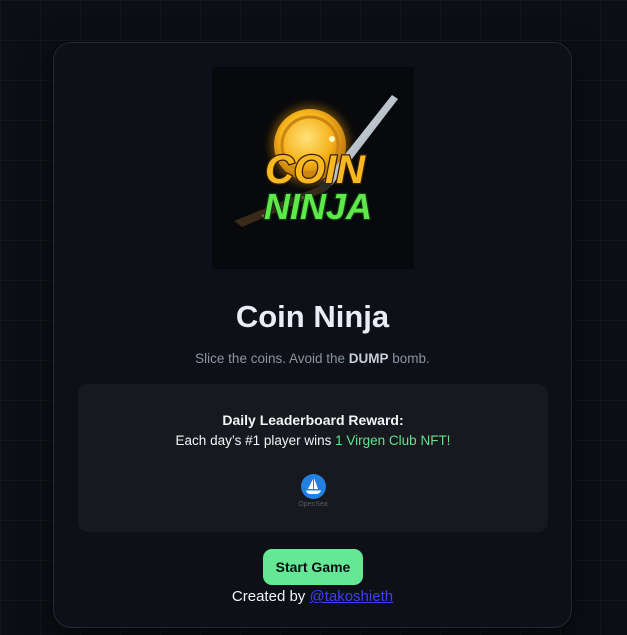  Describe the element at coordinates (270, 596) in the screenshot. I see `credit-prefix: Created by` at that location.